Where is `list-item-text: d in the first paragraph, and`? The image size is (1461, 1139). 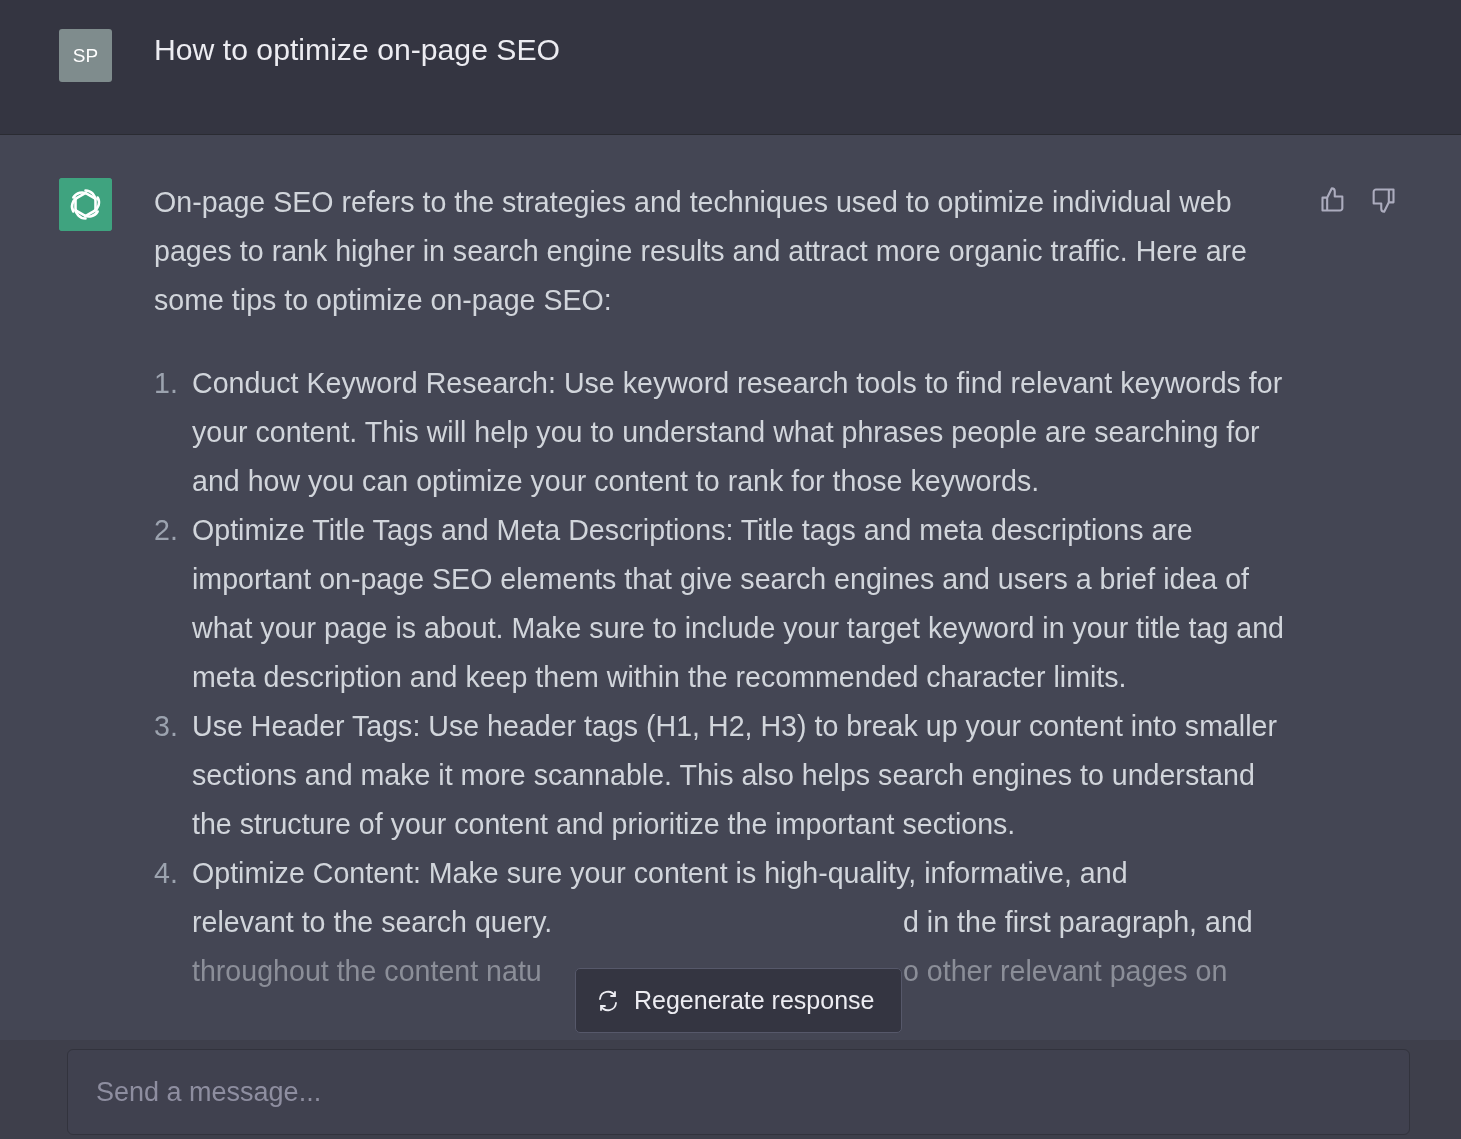
list-item-text: d in the first paragraph, and is located at coordinates (1078, 922).